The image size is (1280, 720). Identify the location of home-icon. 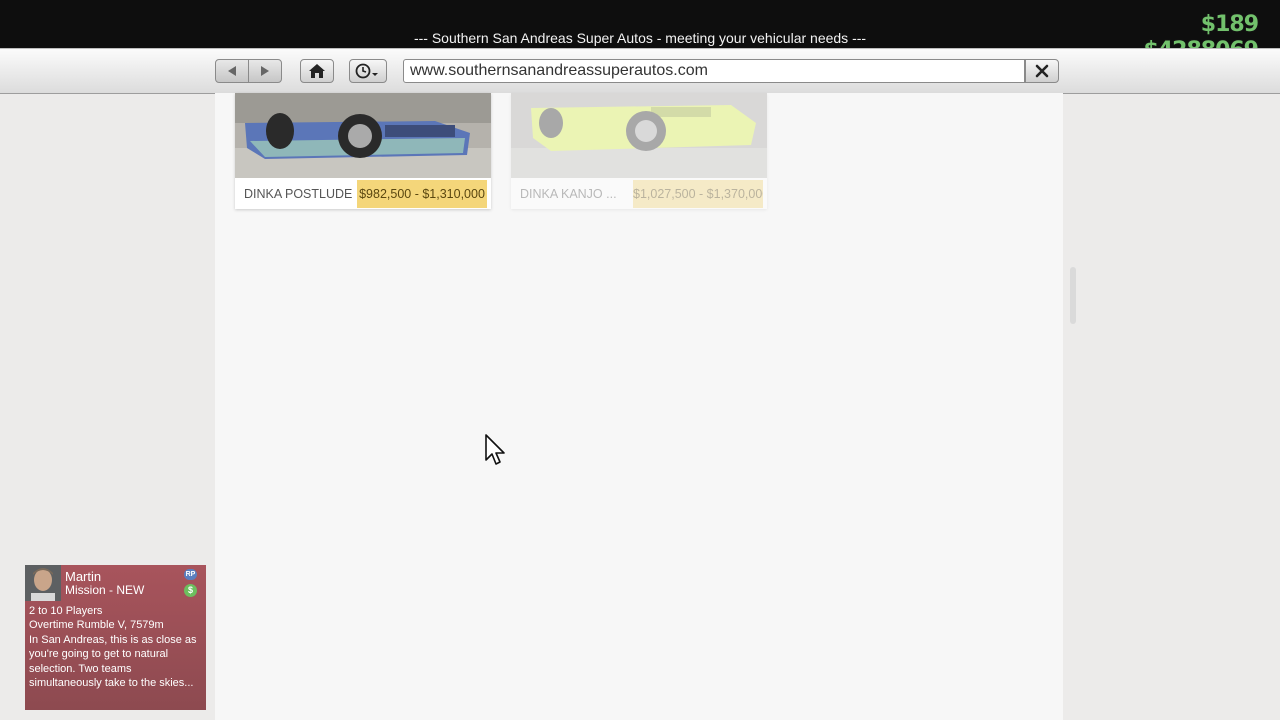
(317, 71).